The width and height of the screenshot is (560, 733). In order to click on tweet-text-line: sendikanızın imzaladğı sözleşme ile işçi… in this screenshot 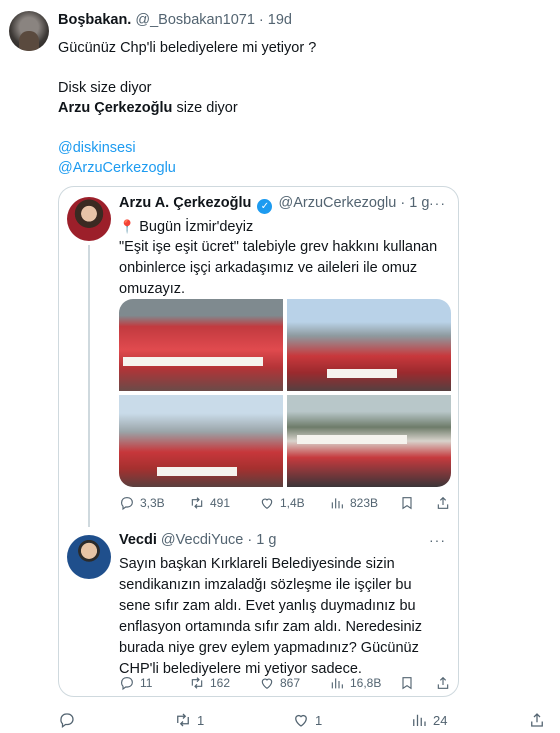, I will do `click(265, 585)`.